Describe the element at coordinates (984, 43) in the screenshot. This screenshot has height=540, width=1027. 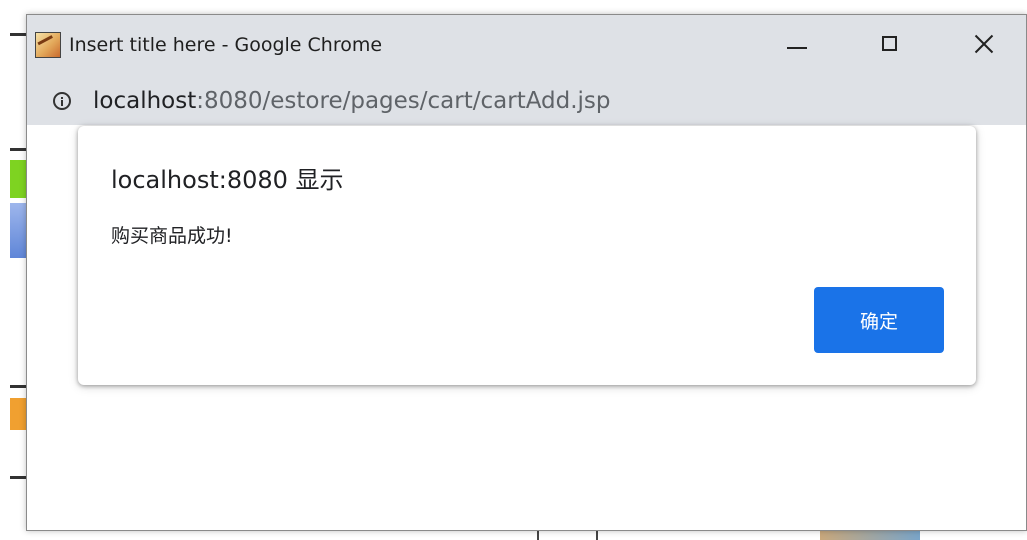
I see `close-icon` at that location.